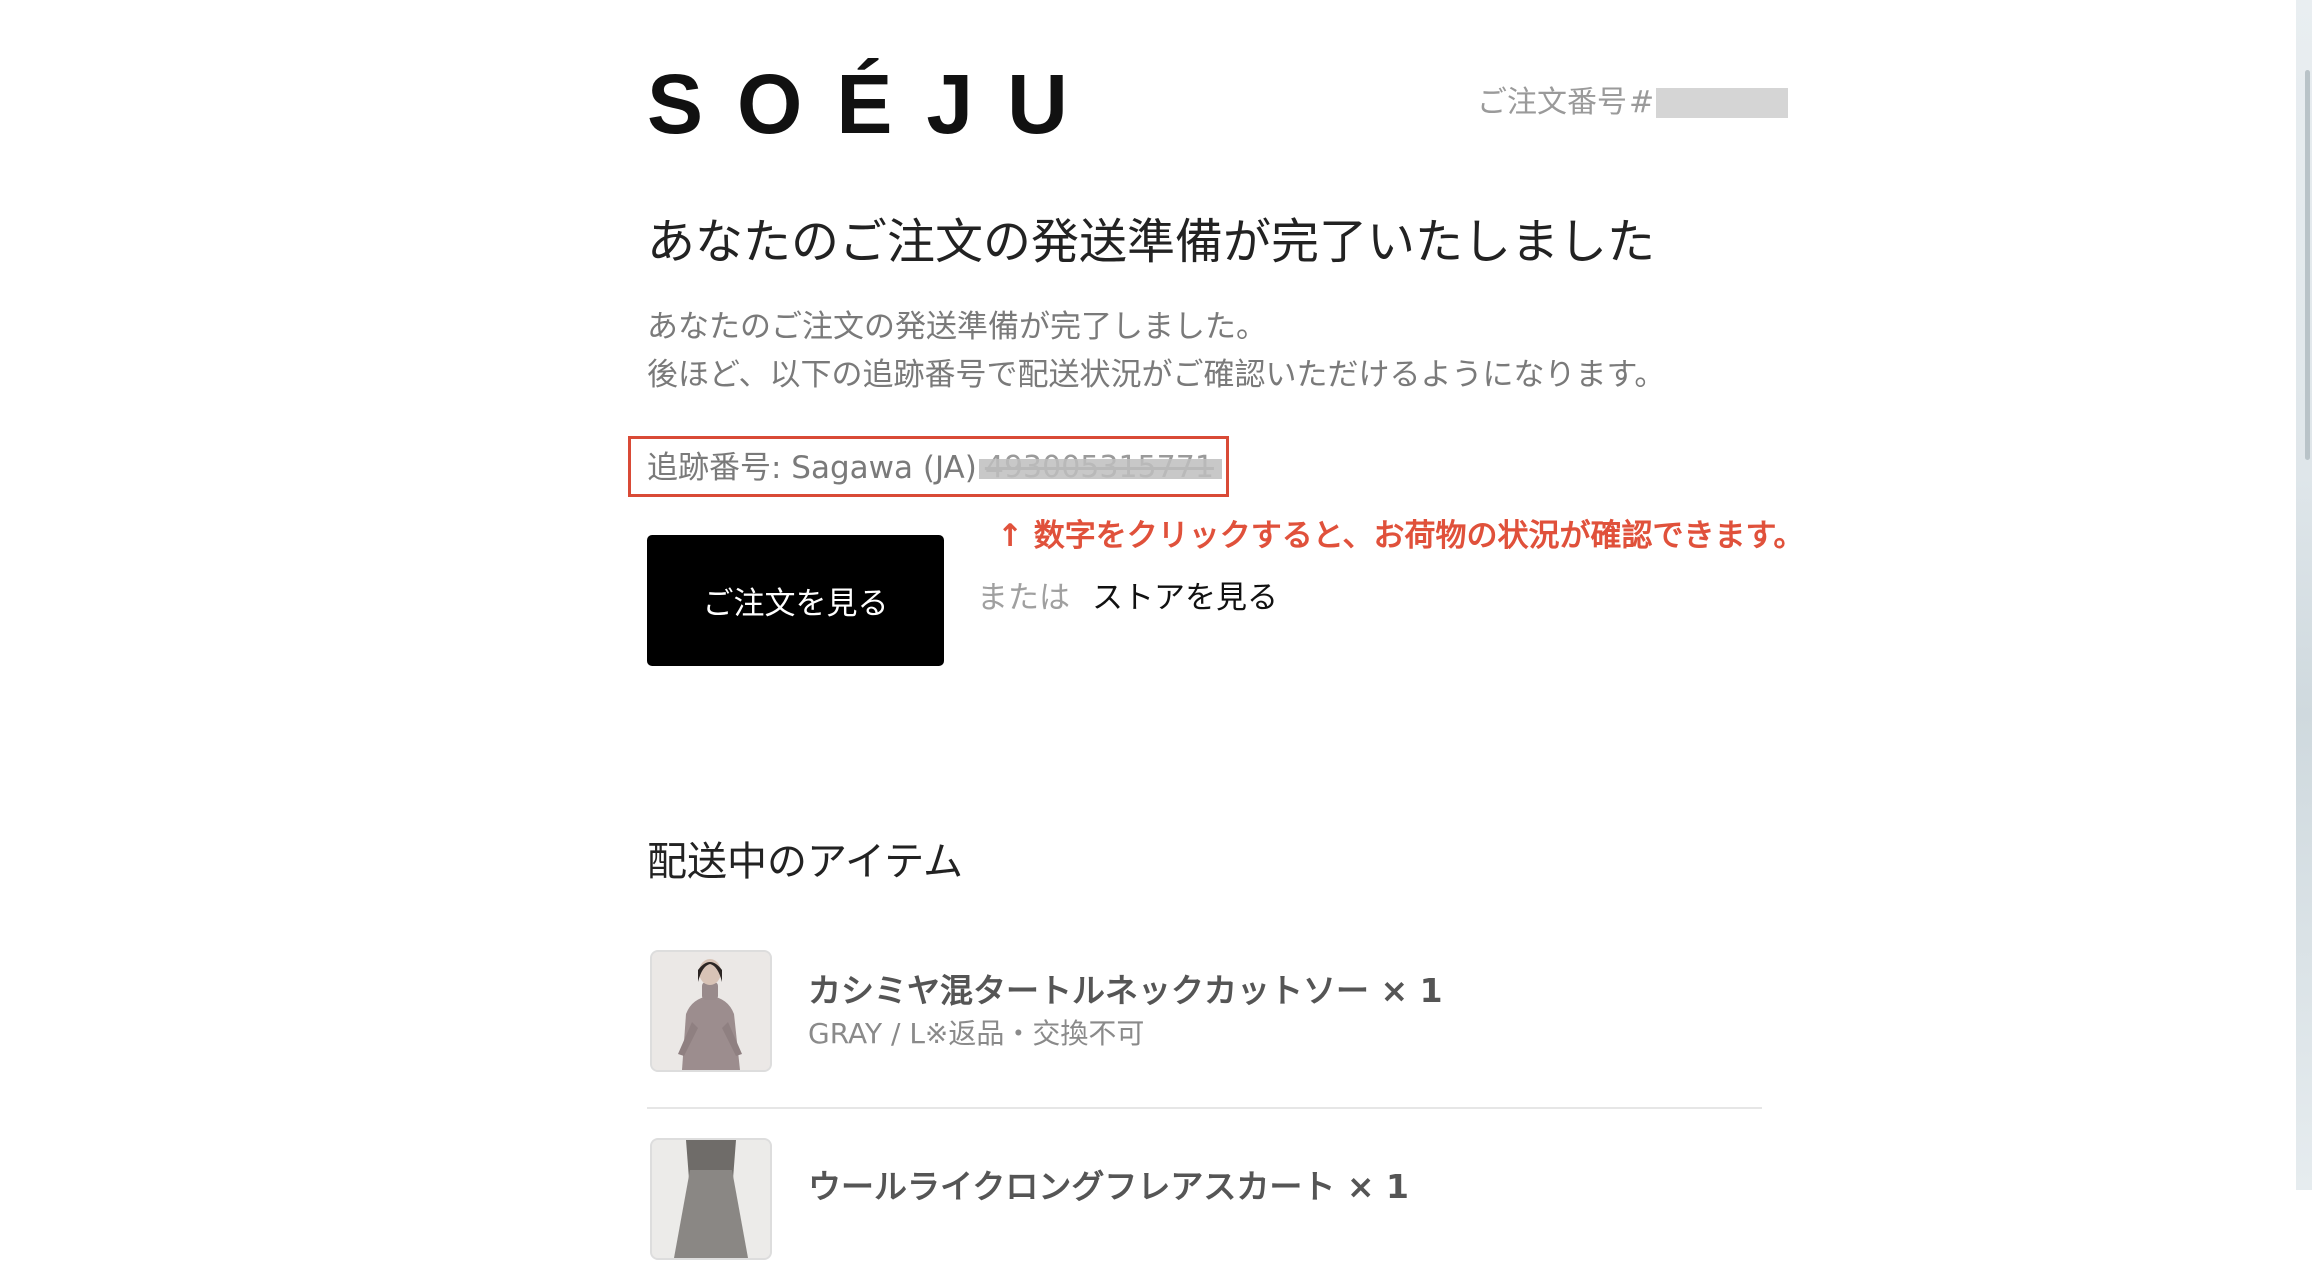  Describe the element at coordinates (1552, 102) in the screenshot. I see `order-number-label: ご注文番号` at that location.